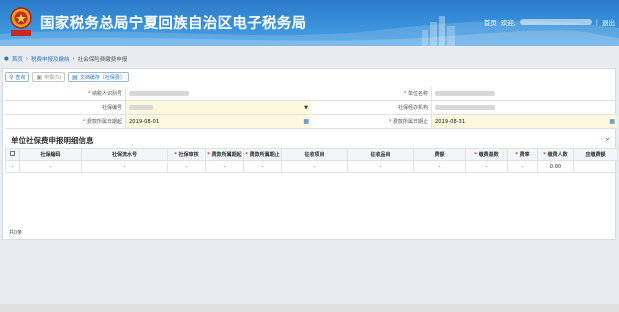 Image resolution: width=619 pixels, height=312 pixels. I want to click on unit-name-label: 单位名称, so click(417, 94).